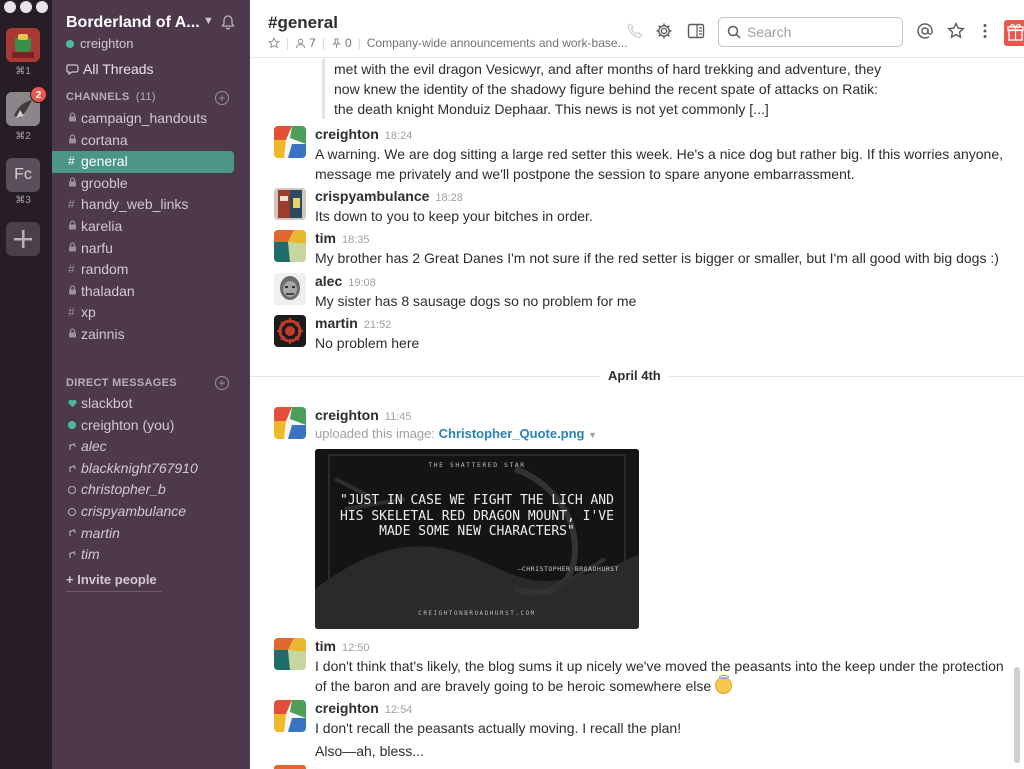 Image resolution: width=1024 pixels, height=769 pixels. I want to click on caret-down-icon: ▼, so click(592, 435).